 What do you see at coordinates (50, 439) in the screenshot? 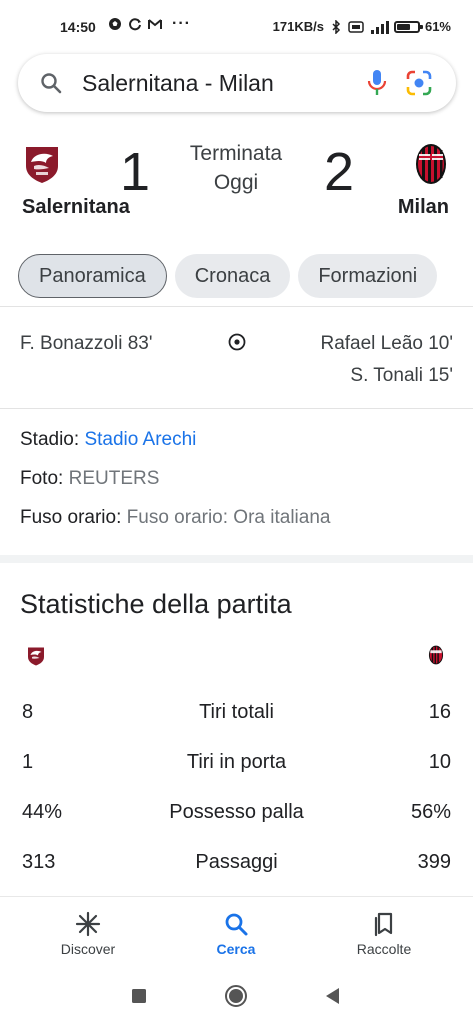
I see `stadium-label: Stadio:` at bounding box center [50, 439].